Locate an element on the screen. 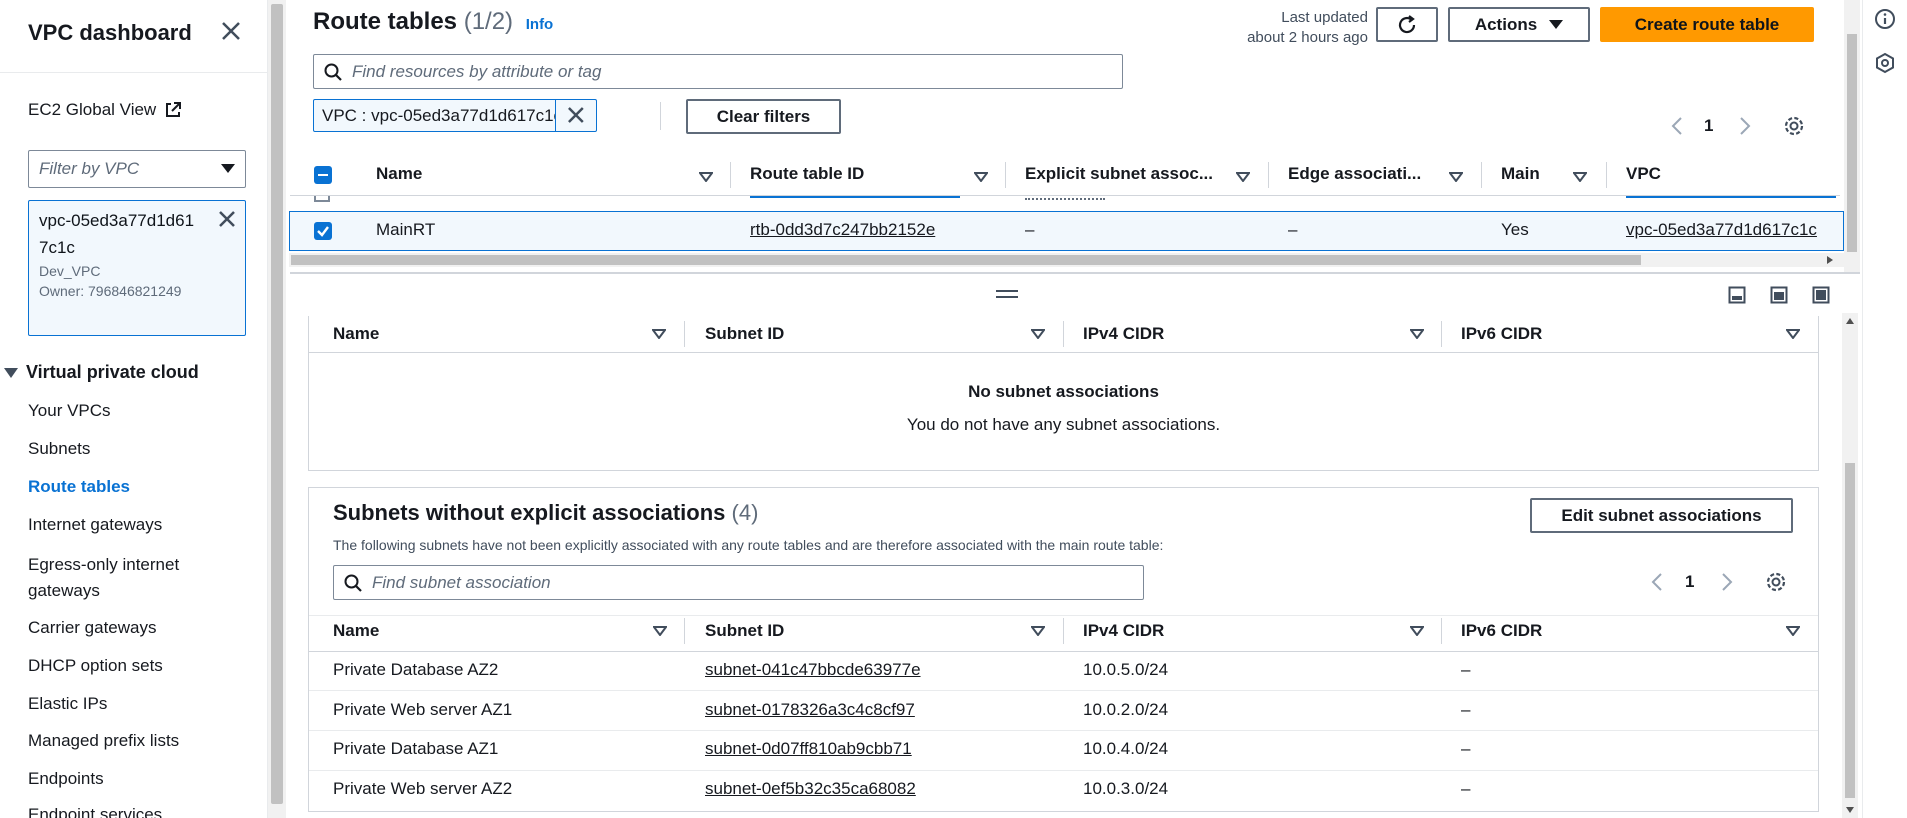 This screenshot has height=818, width=1907. table-horizontal-scrollbar is located at coordinates (1066, 260).